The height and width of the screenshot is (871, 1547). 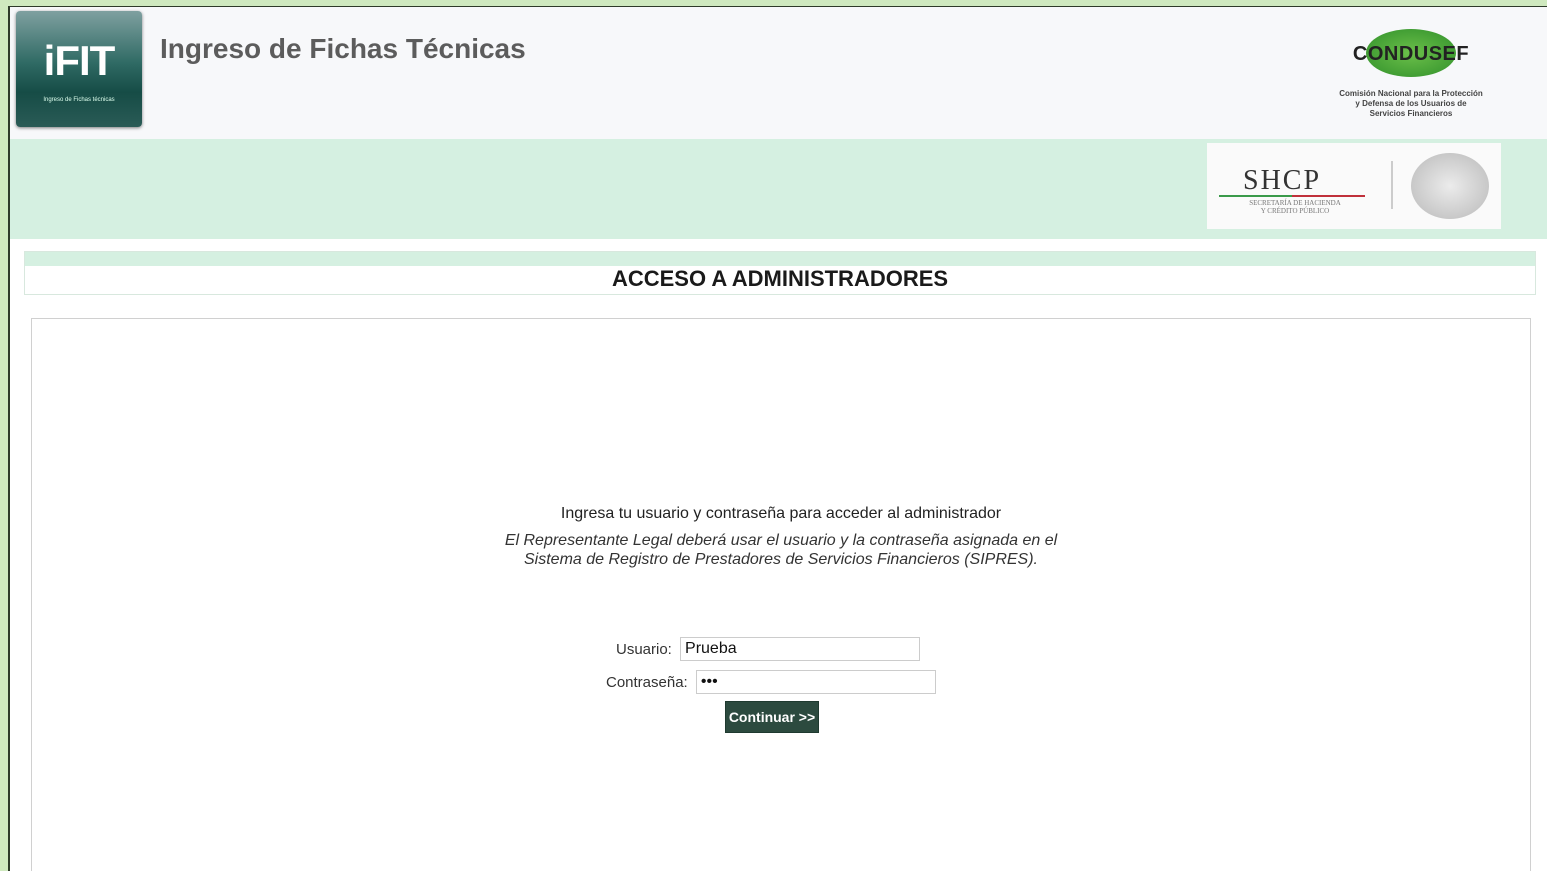 I want to click on condusef-name: CONDUSEF, so click(x=1411, y=54).